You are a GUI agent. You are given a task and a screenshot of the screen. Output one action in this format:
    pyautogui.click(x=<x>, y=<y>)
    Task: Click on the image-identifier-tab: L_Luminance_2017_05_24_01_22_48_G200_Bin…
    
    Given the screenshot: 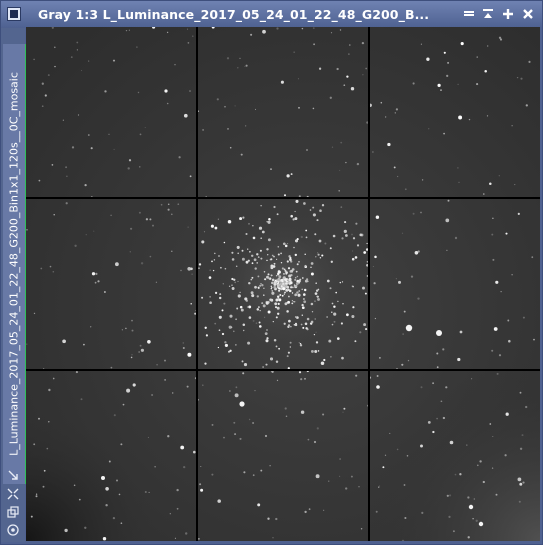 What is the action you would take?
    pyautogui.click(x=15, y=264)
    